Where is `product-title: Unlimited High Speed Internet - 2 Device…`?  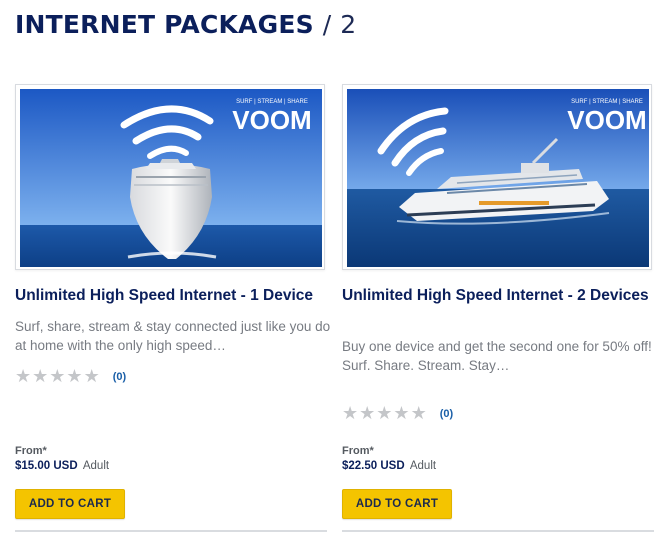 product-title: Unlimited High Speed Internet - 2 Device… is located at coordinates (500, 296).